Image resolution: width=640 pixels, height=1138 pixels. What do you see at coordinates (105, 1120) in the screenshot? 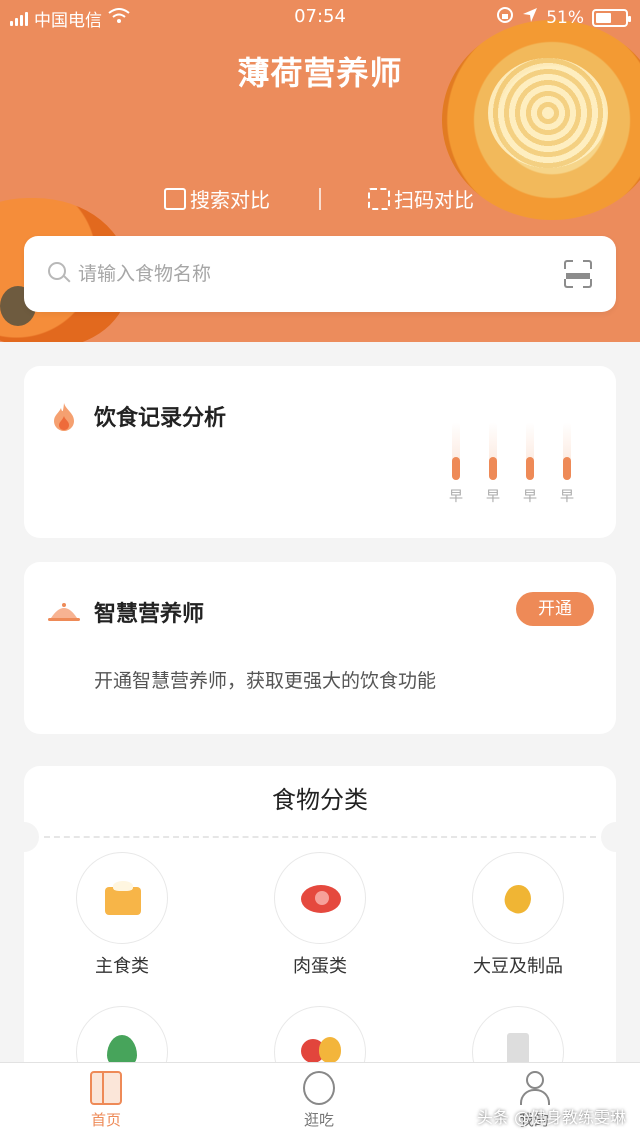
I see `tab-home-label: 首页` at bounding box center [105, 1120].